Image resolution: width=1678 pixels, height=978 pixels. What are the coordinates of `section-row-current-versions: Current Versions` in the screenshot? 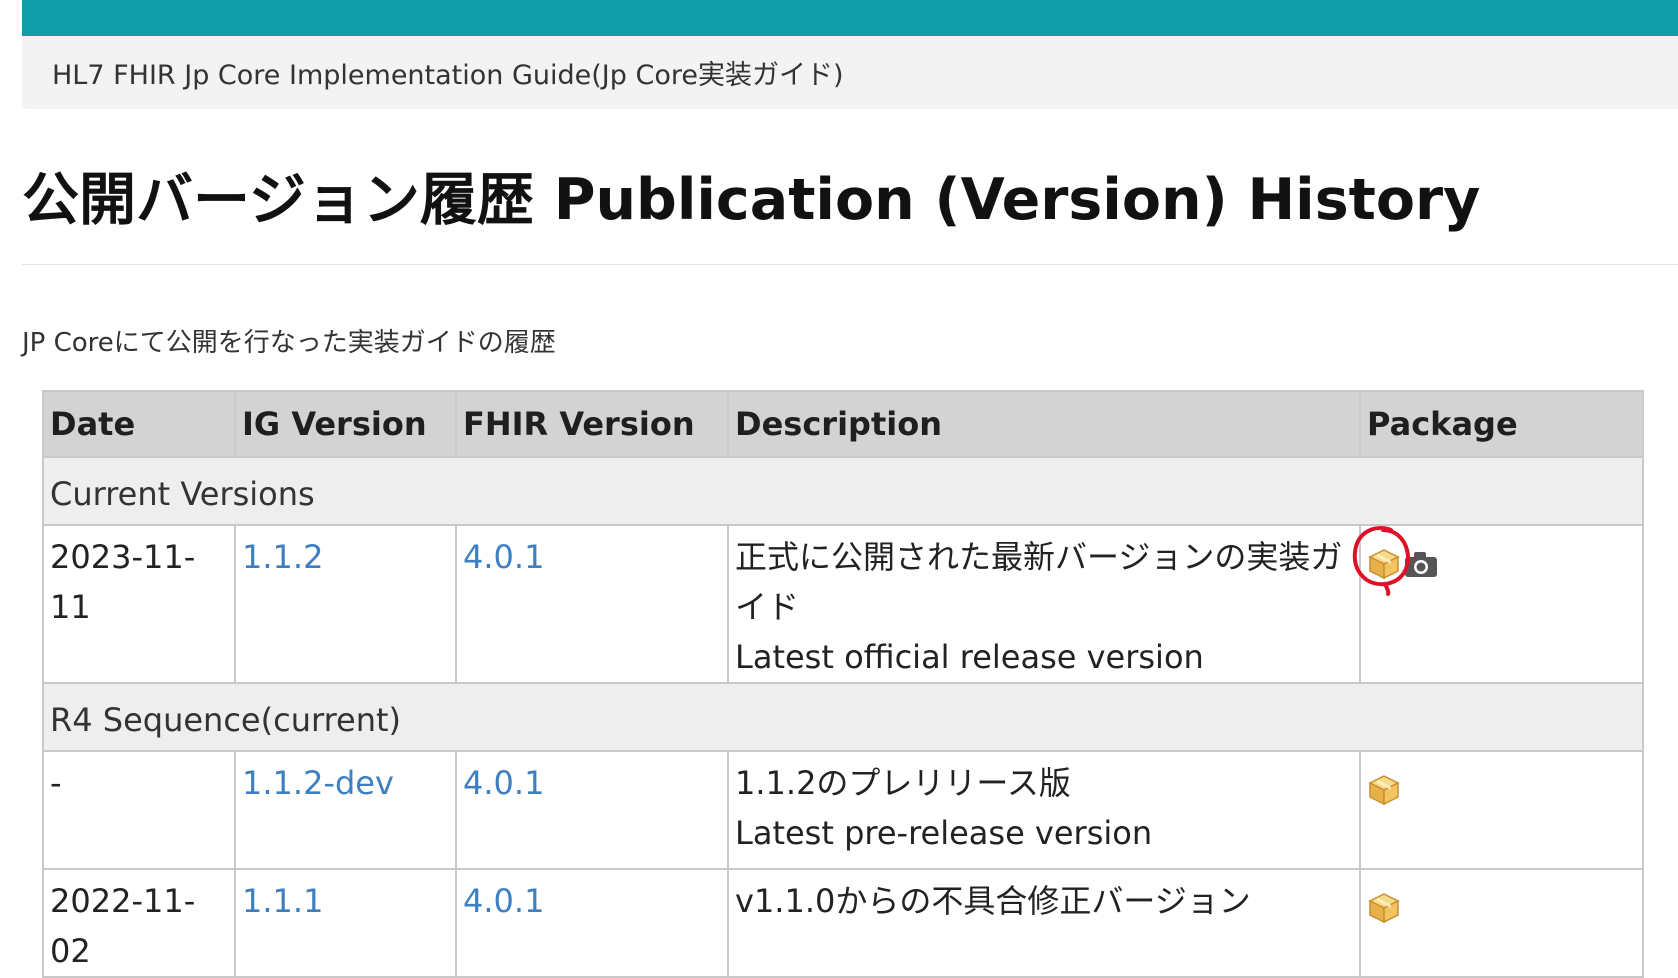 It's located at (843, 491).